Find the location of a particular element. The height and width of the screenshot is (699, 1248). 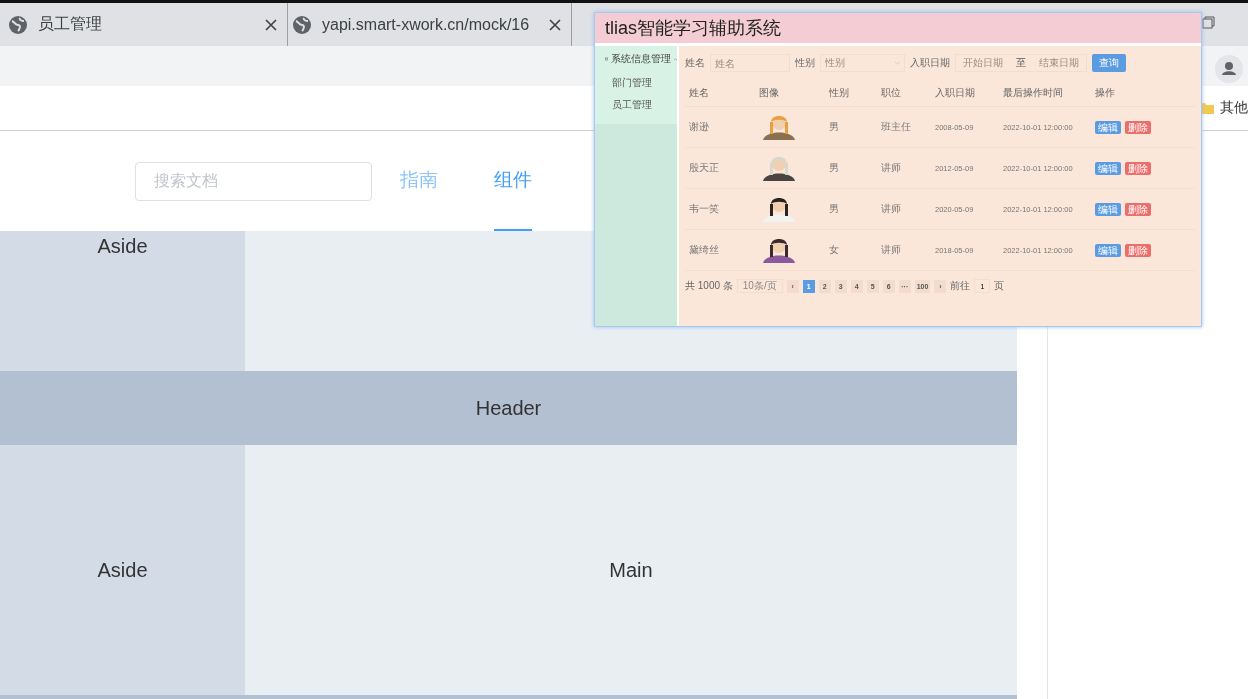

table-cell-text: 韦一笑 is located at coordinates (704, 209).